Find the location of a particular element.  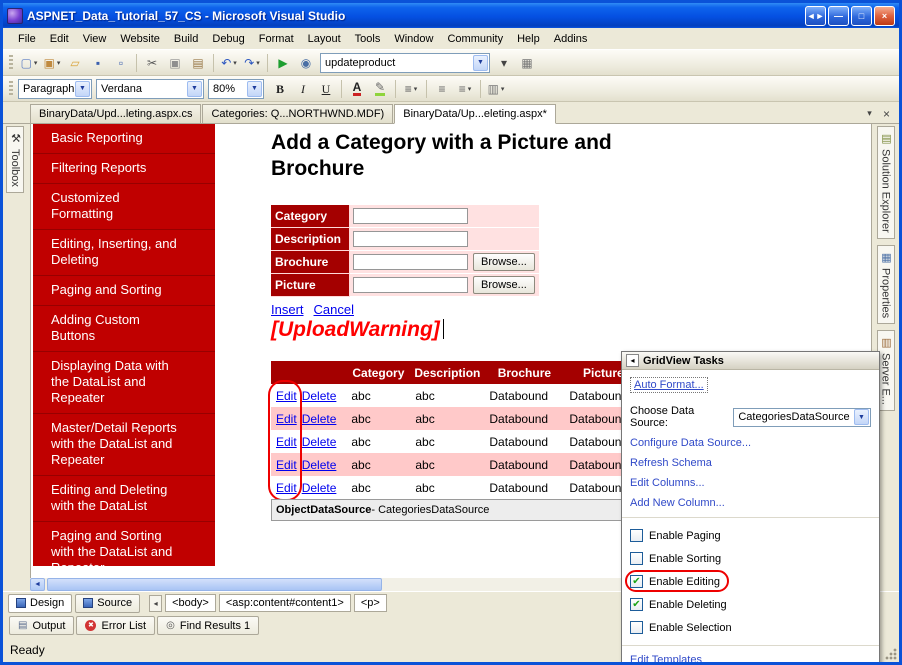

tag-chip-p: <p> is located at coordinates (370, 603).